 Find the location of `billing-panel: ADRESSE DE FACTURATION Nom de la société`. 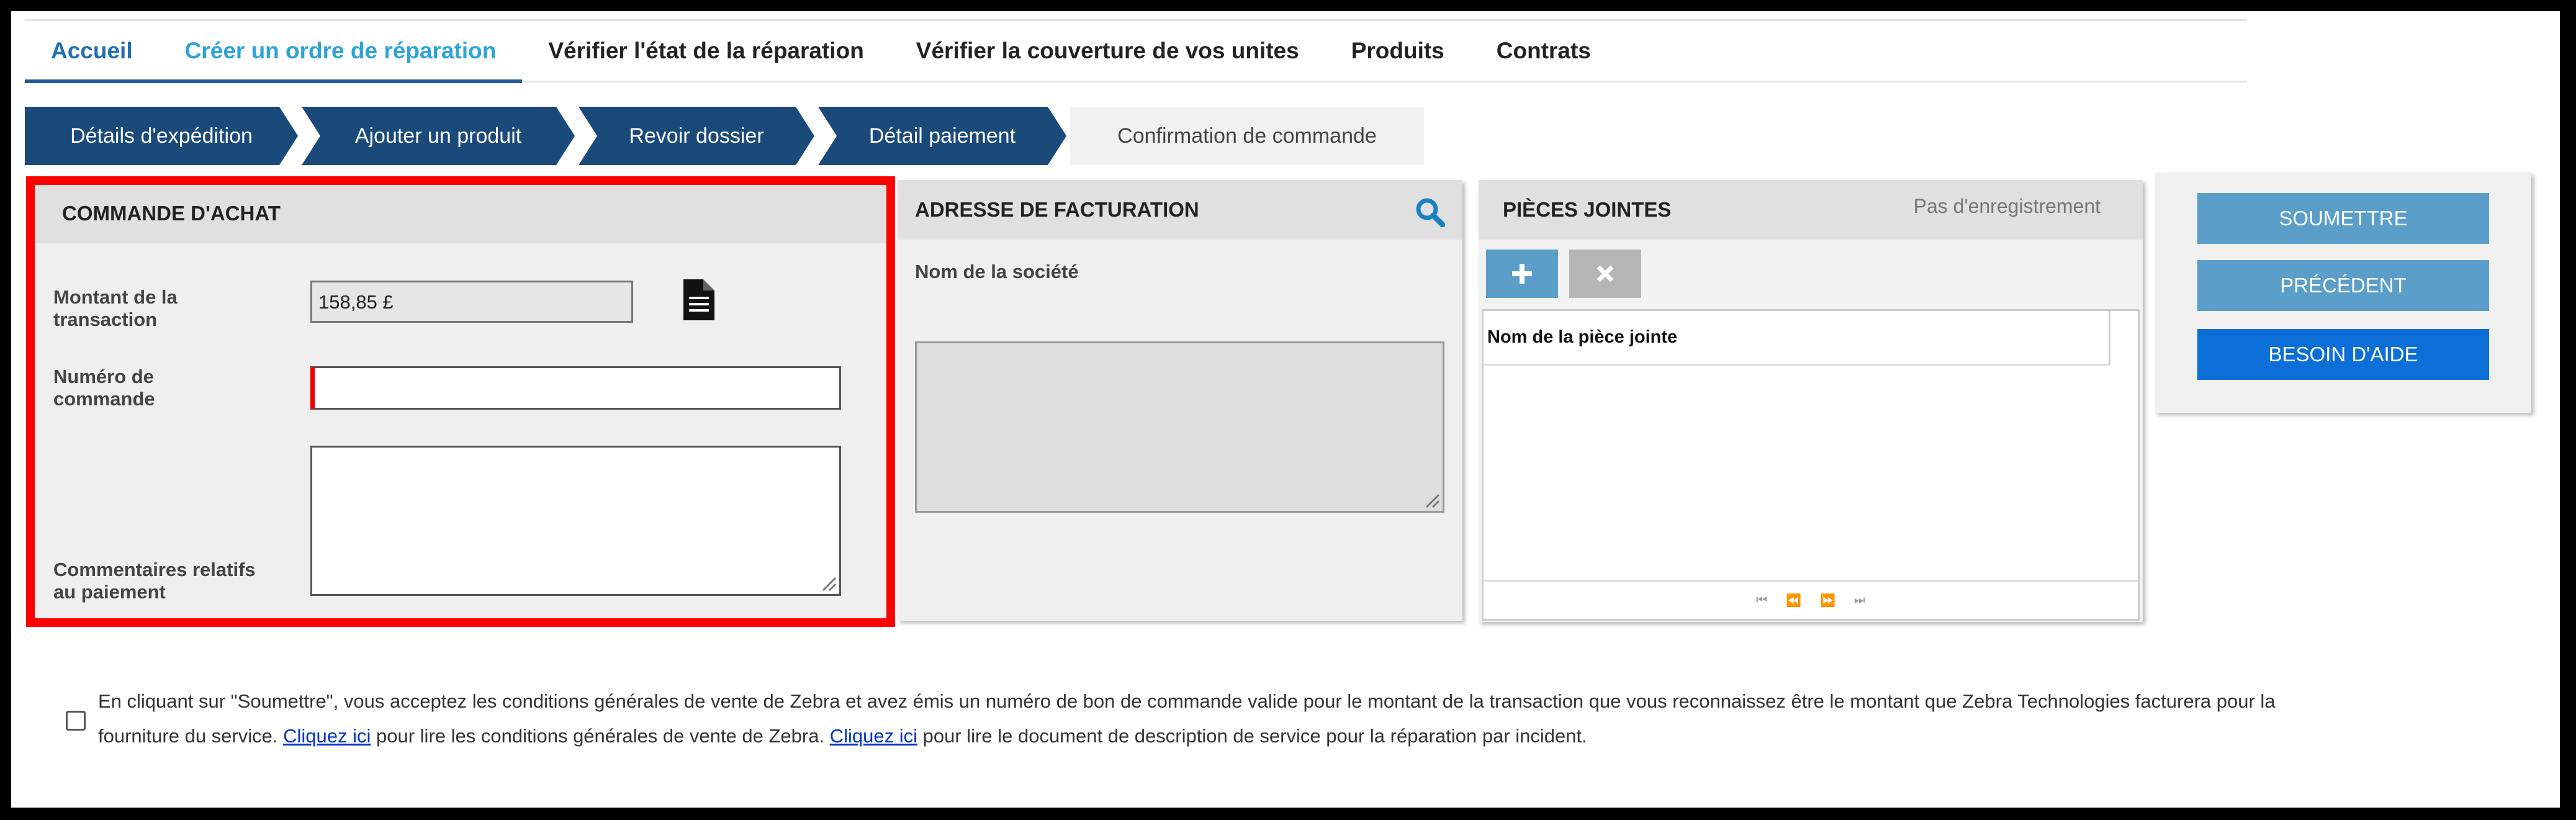

billing-panel: ADRESSE DE FACTURATION Nom de la société is located at coordinates (1180, 401).